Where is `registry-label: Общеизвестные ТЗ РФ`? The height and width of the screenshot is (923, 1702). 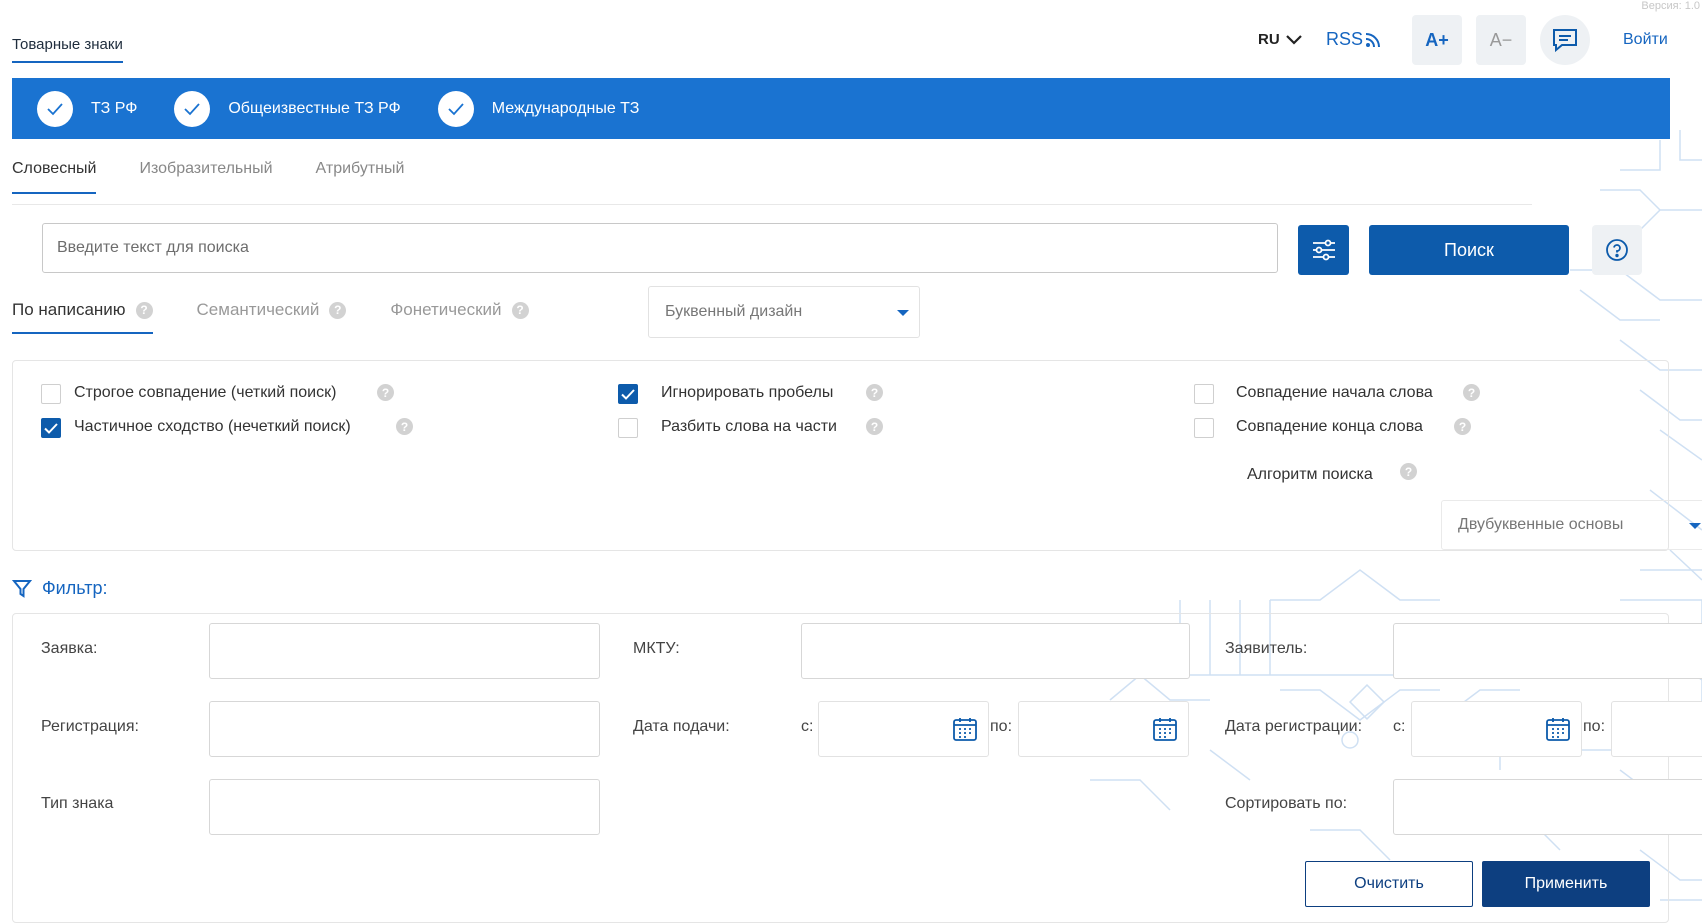
registry-label: Общеизвестные ТЗ РФ is located at coordinates (314, 108).